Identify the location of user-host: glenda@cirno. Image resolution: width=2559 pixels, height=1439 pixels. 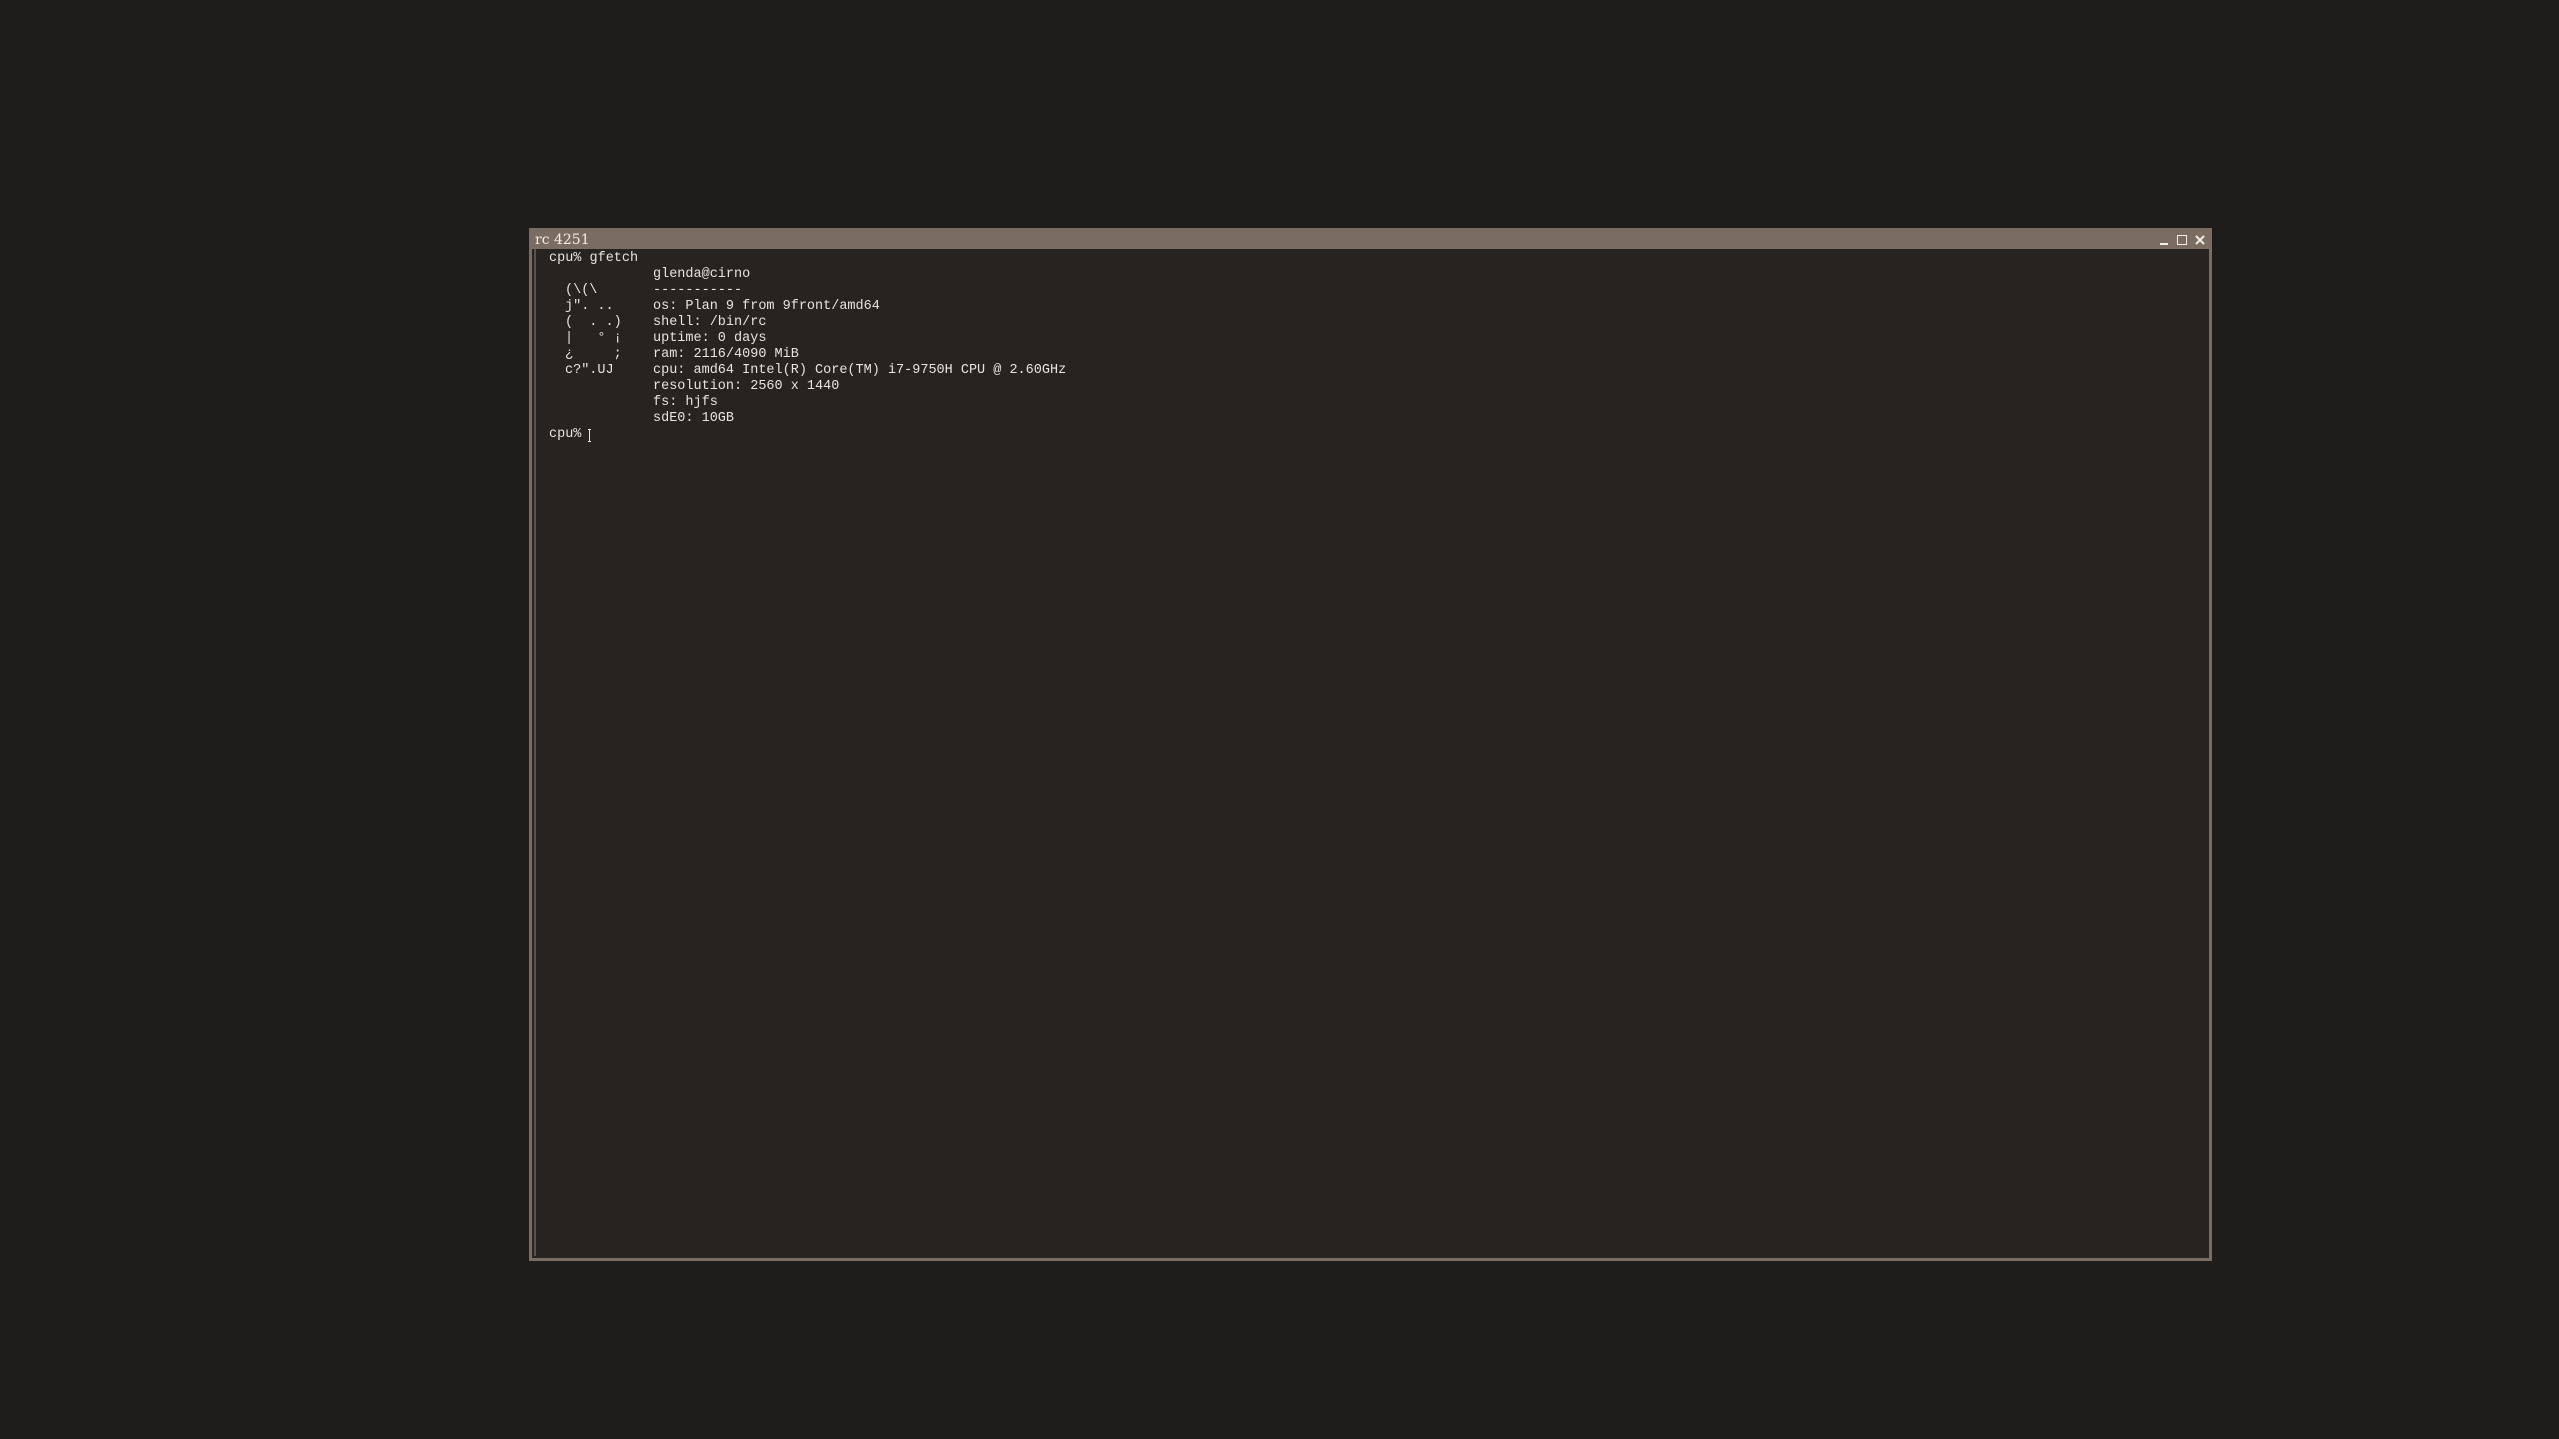
(702, 274).